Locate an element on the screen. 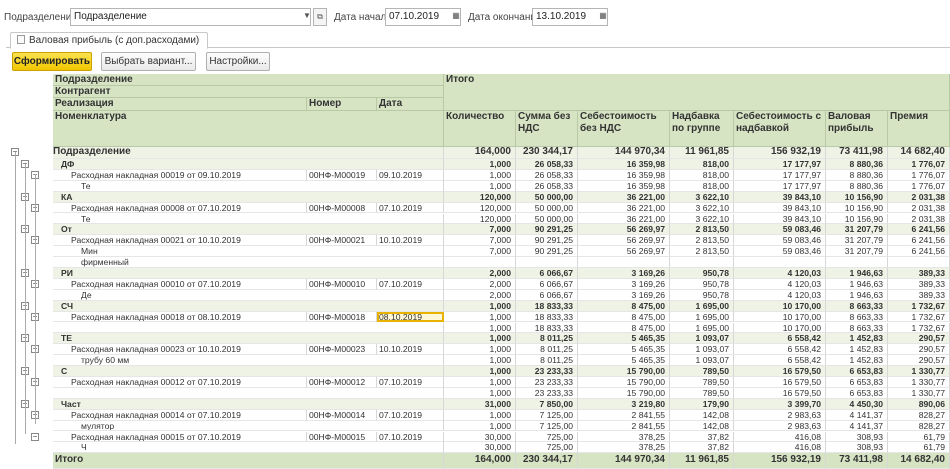  row-label: Част is located at coordinates (248, 404).